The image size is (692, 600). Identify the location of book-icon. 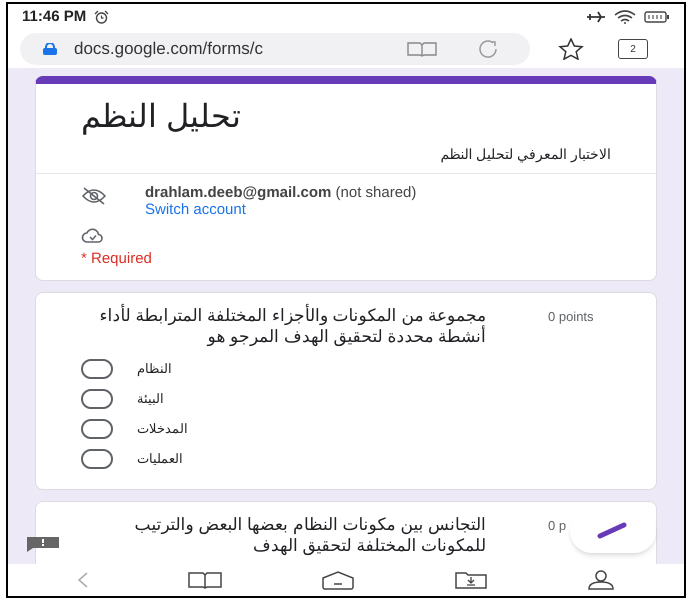
(422, 49).